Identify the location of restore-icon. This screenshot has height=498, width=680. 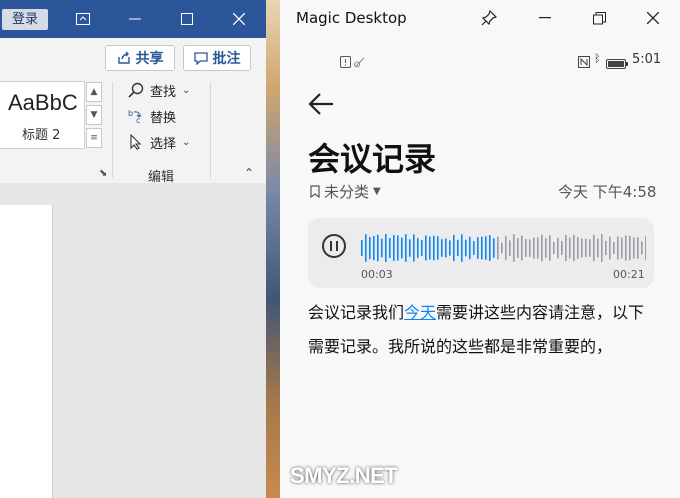
(599, 18).